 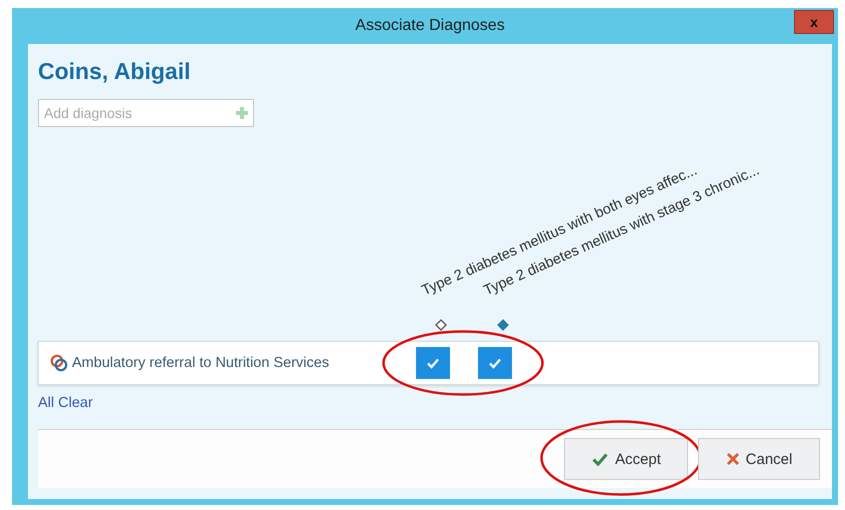 What do you see at coordinates (201, 363) in the screenshot?
I see `order-name: Ambulatory referral to Nutrition Services` at bounding box center [201, 363].